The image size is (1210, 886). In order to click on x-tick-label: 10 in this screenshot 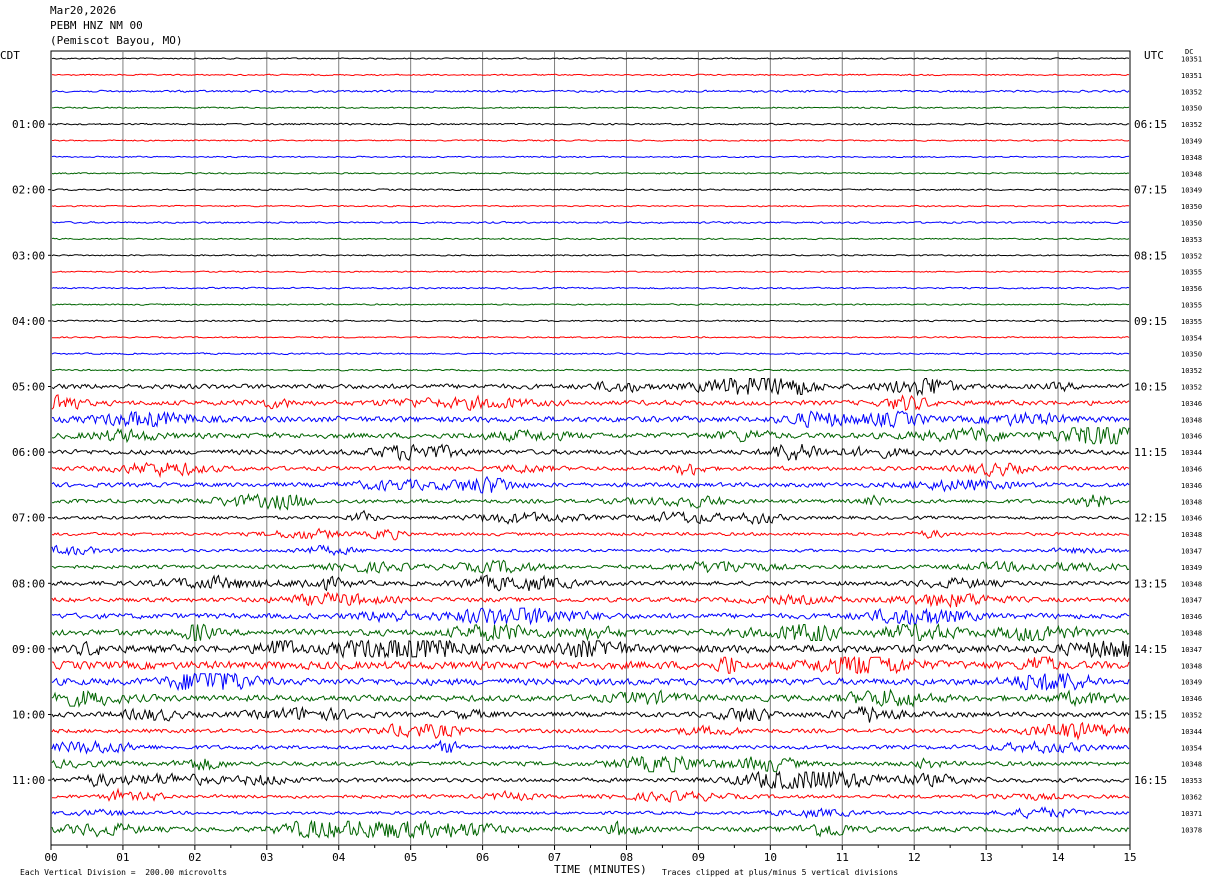, I will do `click(770, 857)`.